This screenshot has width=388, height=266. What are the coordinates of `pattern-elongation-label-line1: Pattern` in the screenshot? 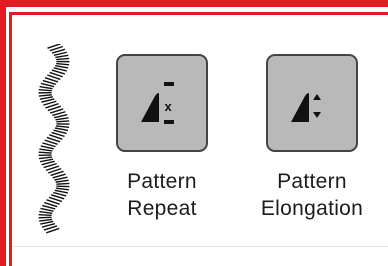 It's located at (312, 181).